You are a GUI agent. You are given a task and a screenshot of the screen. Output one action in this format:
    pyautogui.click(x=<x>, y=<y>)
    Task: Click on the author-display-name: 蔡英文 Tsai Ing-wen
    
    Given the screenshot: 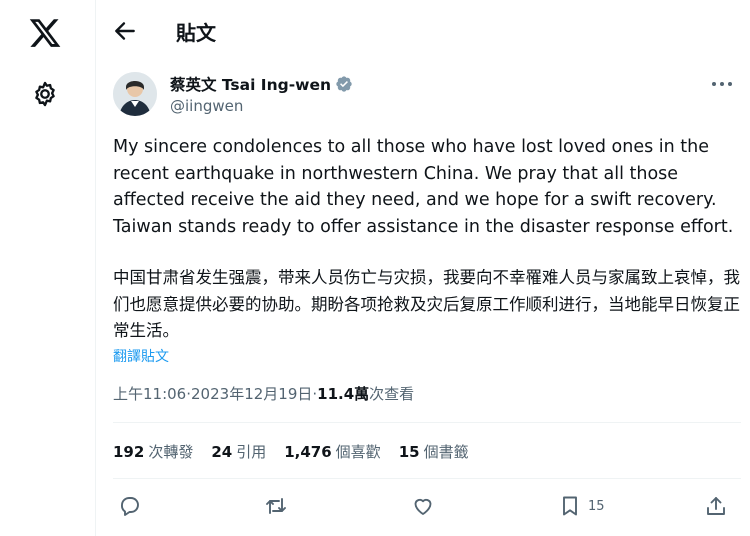 What is the action you would take?
    pyautogui.click(x=250, y=84)
    